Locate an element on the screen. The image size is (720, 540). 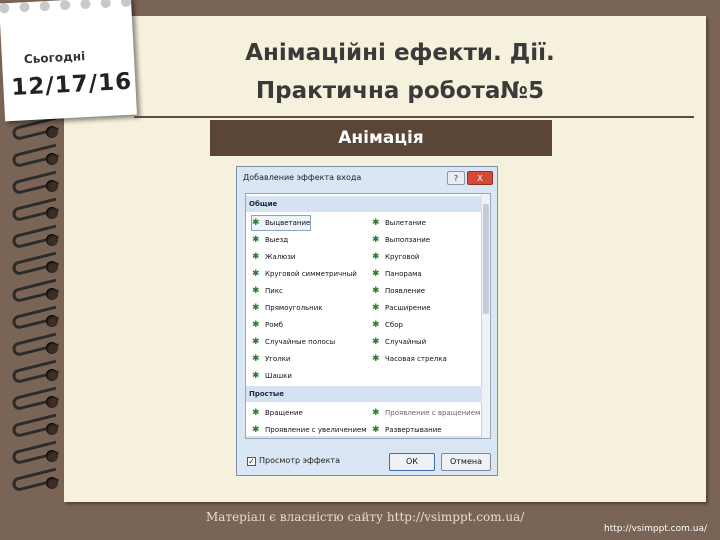
effect-item: ✱ Выползание is located at coordinates (401, 240).